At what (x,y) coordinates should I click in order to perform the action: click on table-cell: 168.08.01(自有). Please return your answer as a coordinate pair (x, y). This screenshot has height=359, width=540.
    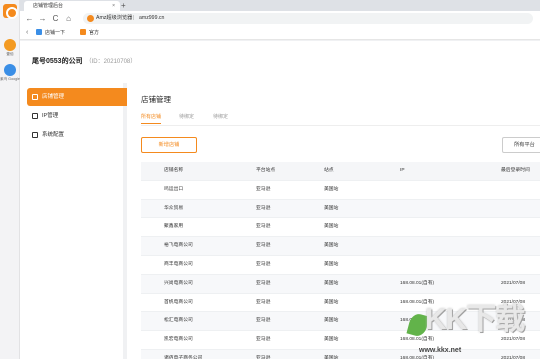
    Looking at the image, I should click on (417, 283).